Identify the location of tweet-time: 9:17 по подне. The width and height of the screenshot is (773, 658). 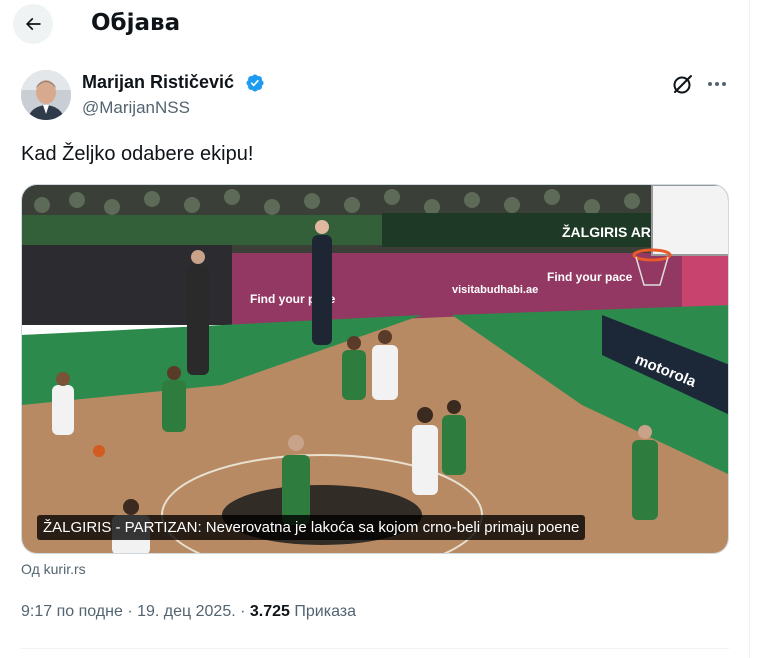
(72, 611).